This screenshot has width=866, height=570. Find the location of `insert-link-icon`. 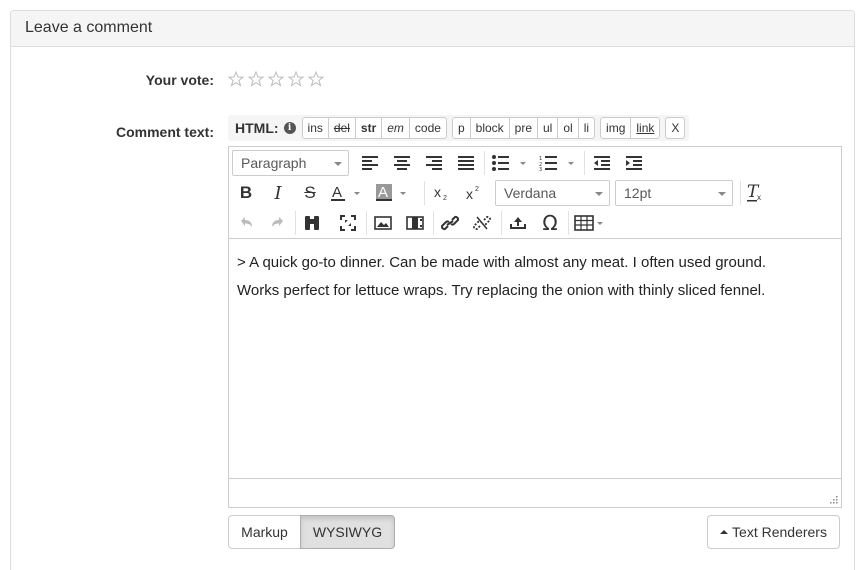

insert-link-icon is located at coordinates (450, 223).